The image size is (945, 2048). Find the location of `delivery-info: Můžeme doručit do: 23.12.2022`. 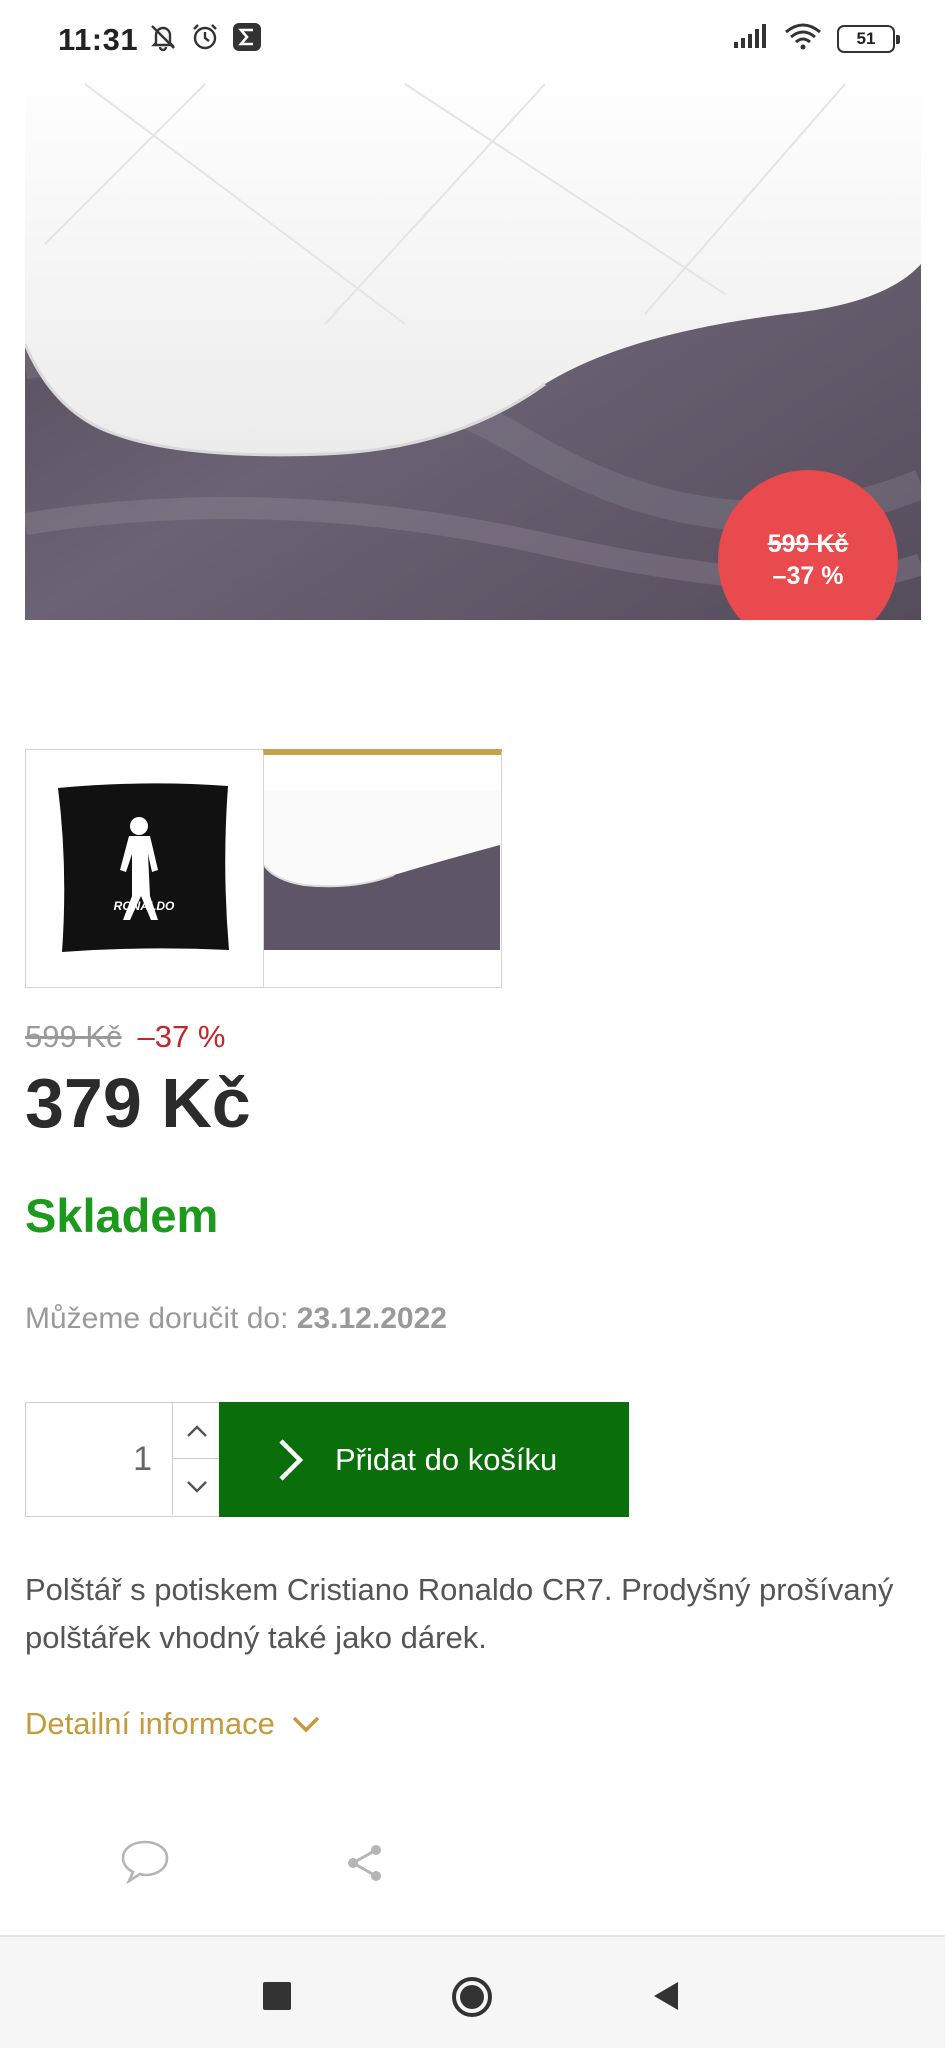

delivery-info: Můžeme doručit do: 23.12.2022 is located at coordinates (236, 1319).